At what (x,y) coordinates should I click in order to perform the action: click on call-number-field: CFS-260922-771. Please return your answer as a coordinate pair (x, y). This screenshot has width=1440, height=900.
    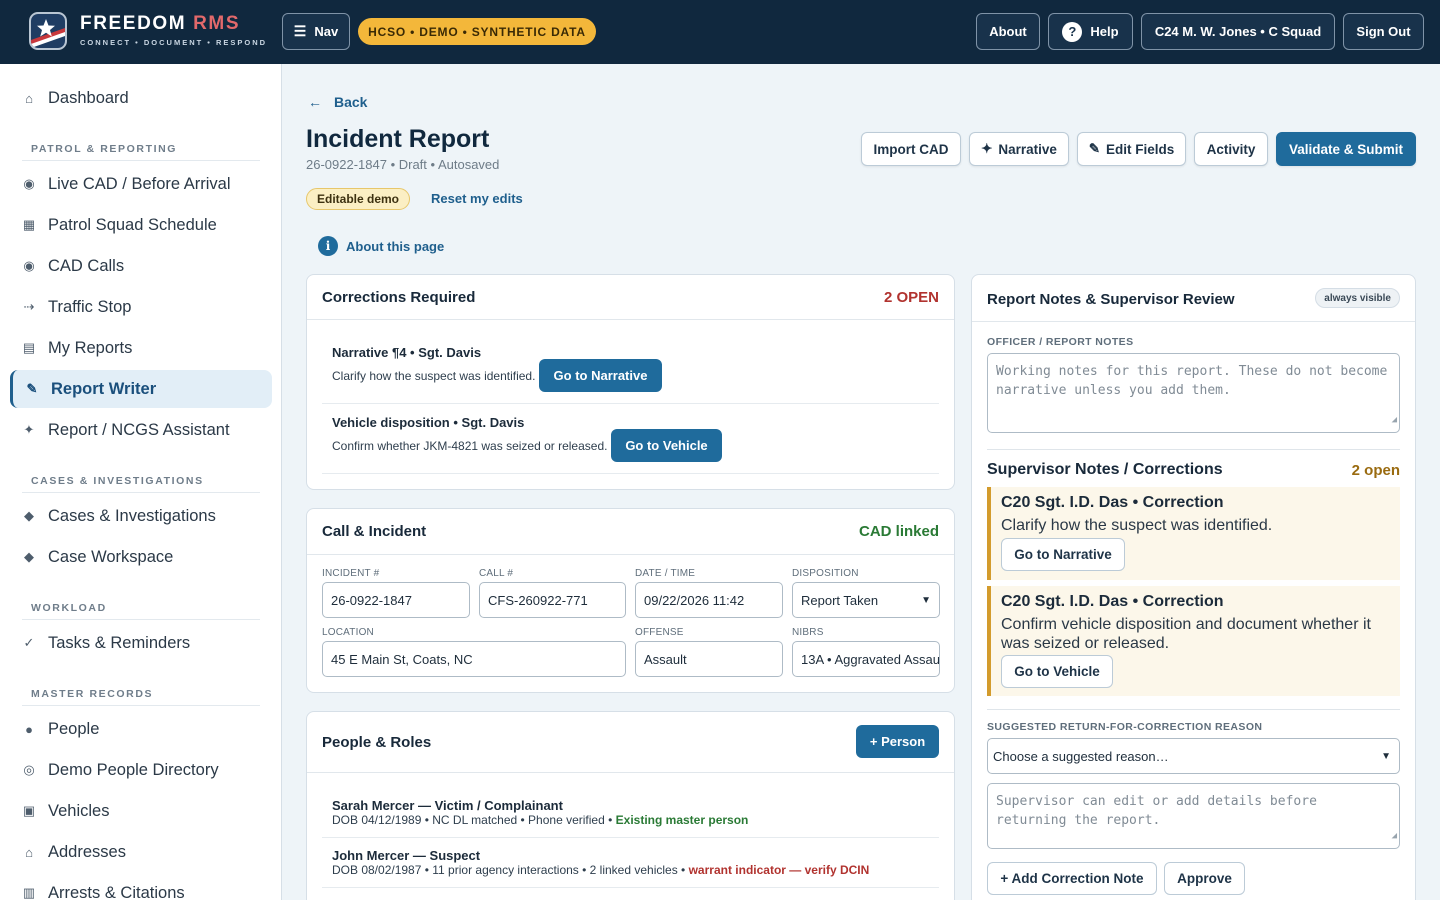
    Looking at the image, I should click on (552, 600).